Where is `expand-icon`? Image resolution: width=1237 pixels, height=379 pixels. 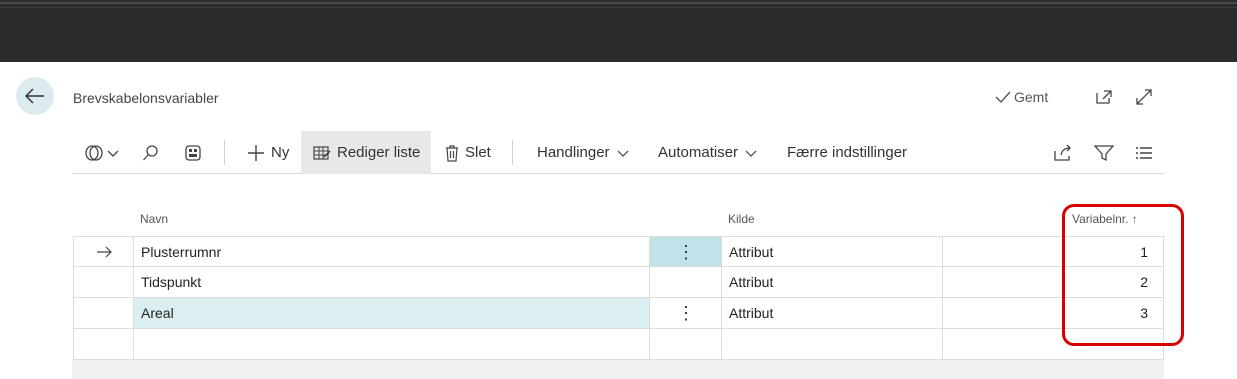 expand-icon is located at coordinates (1144, 97).